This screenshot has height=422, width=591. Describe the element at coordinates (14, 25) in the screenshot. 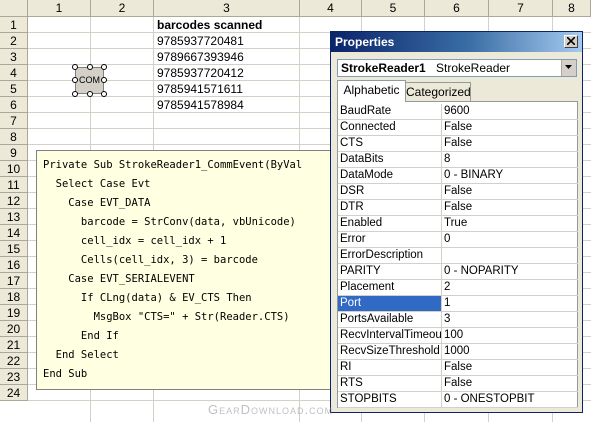

I see `row-header: 1` at that location.